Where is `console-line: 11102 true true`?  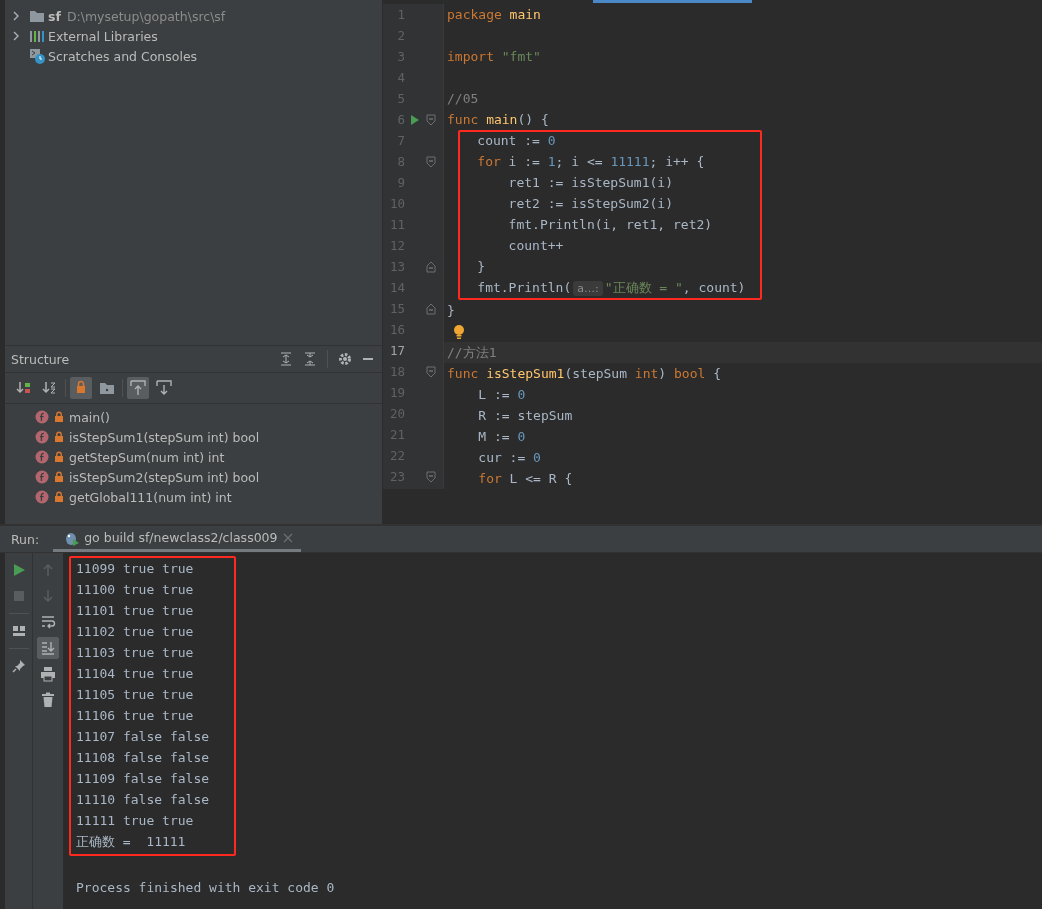
console-line: 11102 true true is located at coordinates (135, 632).